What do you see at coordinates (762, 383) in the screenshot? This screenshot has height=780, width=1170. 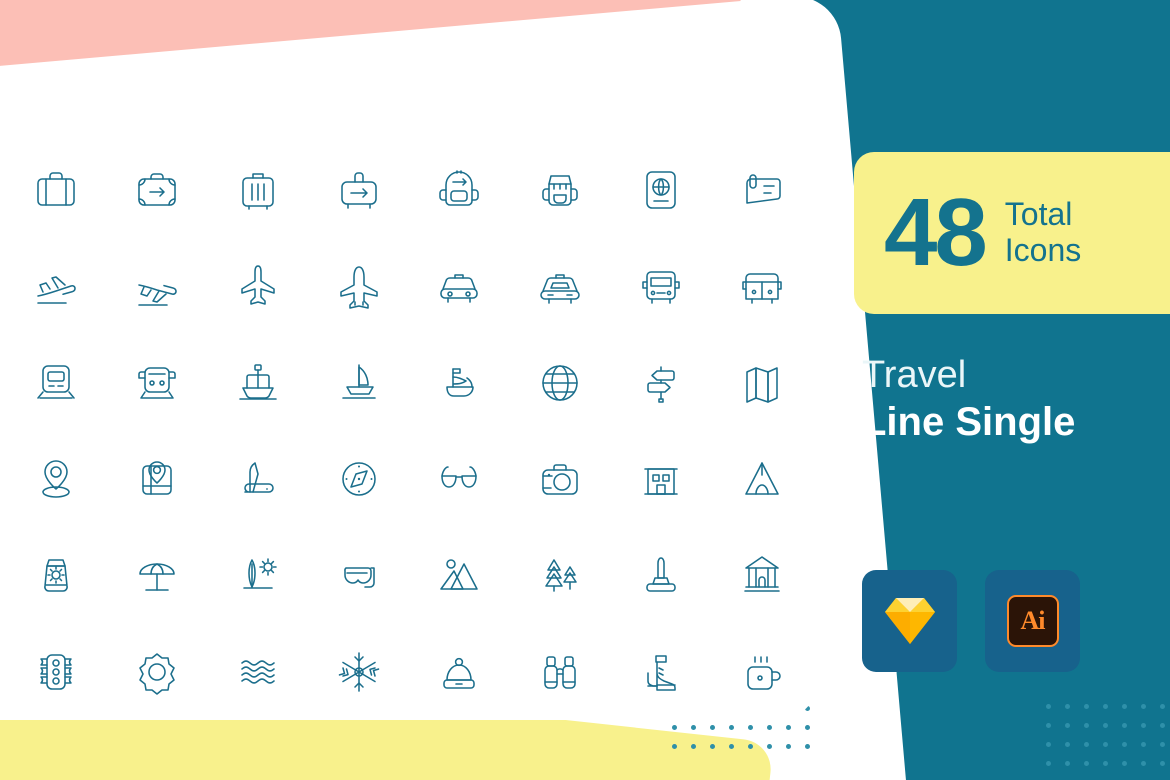 I see `folded-map-icon` at bounding box center [762, 383].